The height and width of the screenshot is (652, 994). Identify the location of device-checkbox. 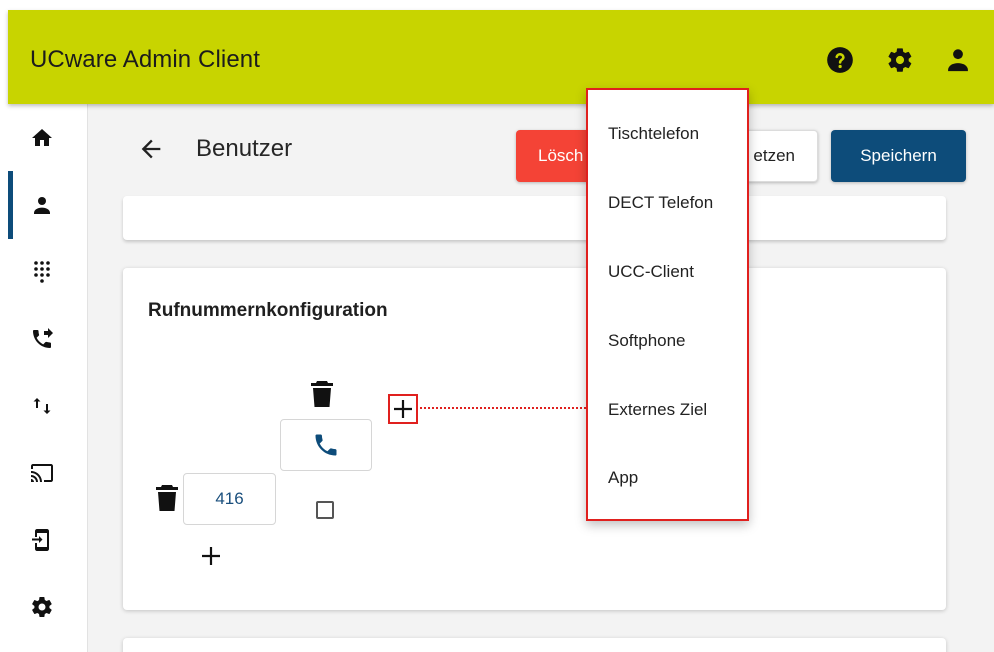
(325, 510).